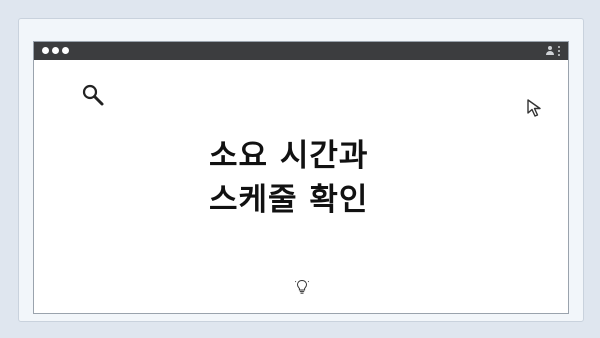  What do you see at coordinates (301, 51) in the screenshot?
I see `window-titlebar` at bounding box center [301, 51].